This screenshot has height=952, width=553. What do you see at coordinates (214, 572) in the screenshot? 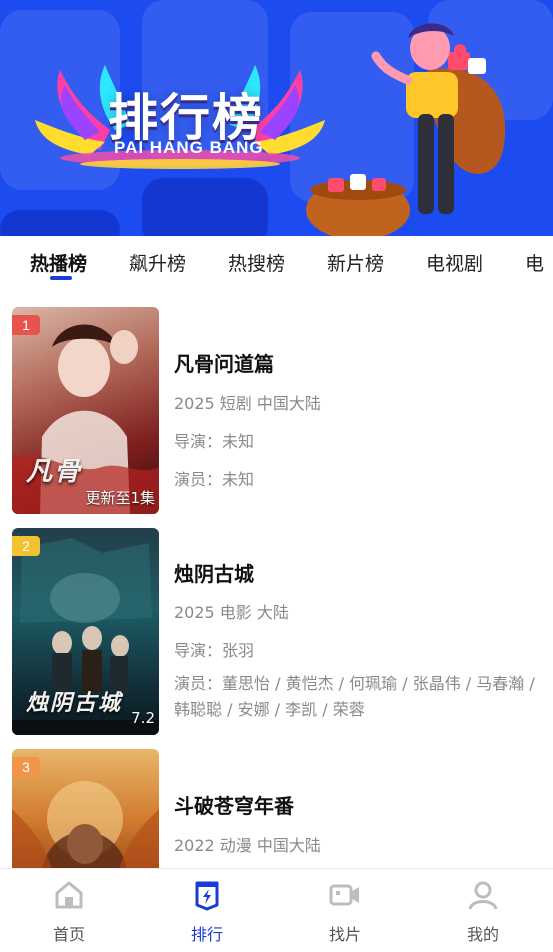
I see `item-title: 烛阴古城` at bounding box center [214, 572].